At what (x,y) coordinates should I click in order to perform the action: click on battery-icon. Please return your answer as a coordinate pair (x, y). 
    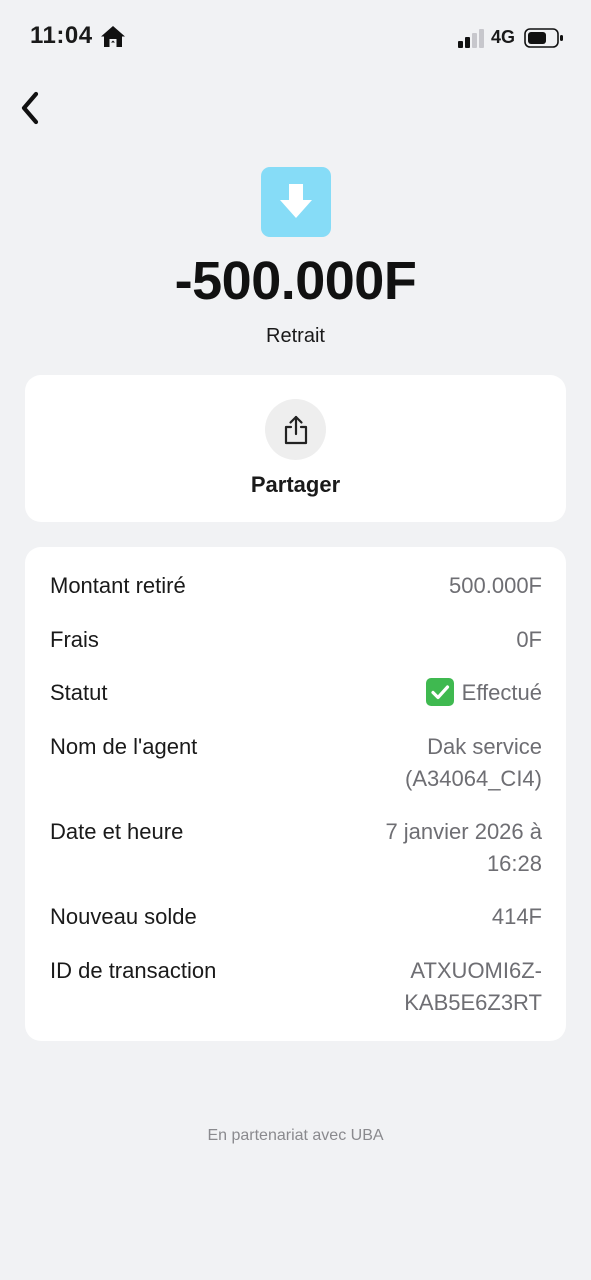
    Looking at the image, I should click on (543, 38).